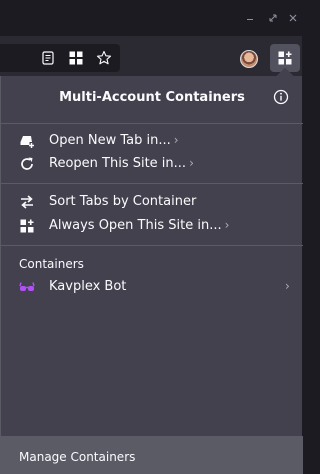  I want to click on container-item-kavplex-bot: Kavplex Bot ›, so click(152, 287).